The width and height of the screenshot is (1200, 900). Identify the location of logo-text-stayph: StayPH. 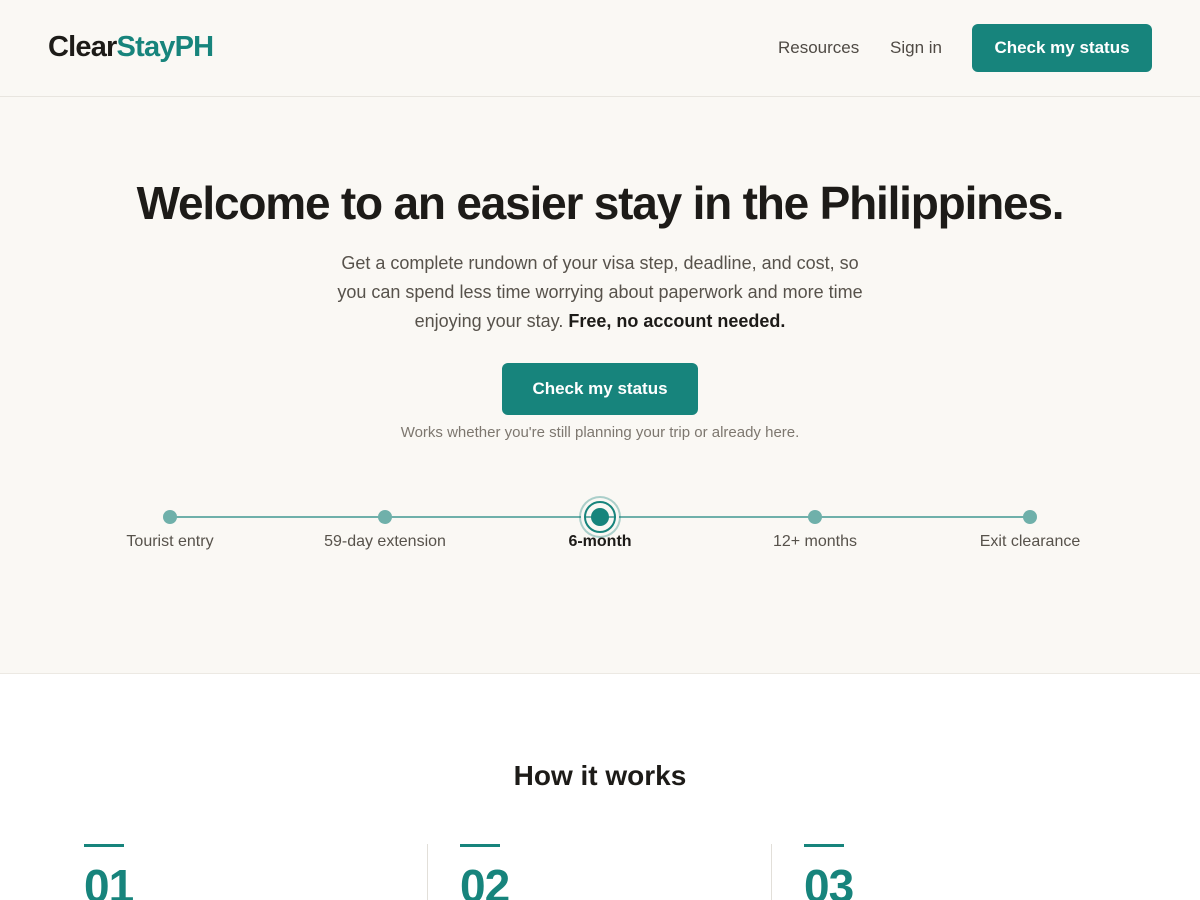
(165, 47).